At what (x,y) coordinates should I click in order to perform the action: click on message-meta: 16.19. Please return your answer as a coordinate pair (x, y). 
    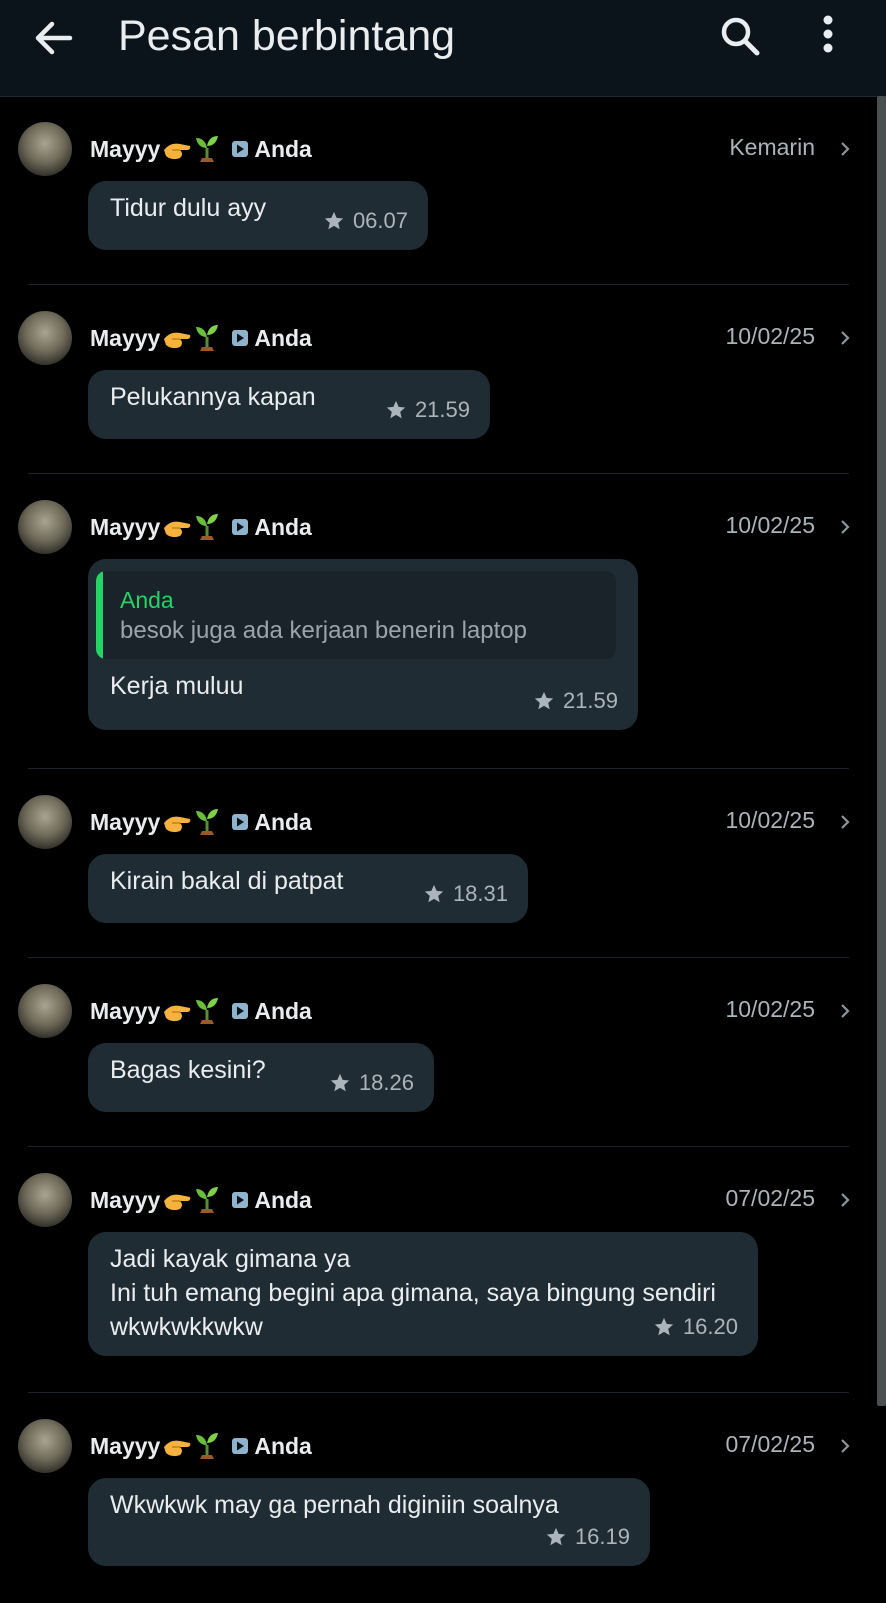
    Looking at the image, I should click on (587, 1537).